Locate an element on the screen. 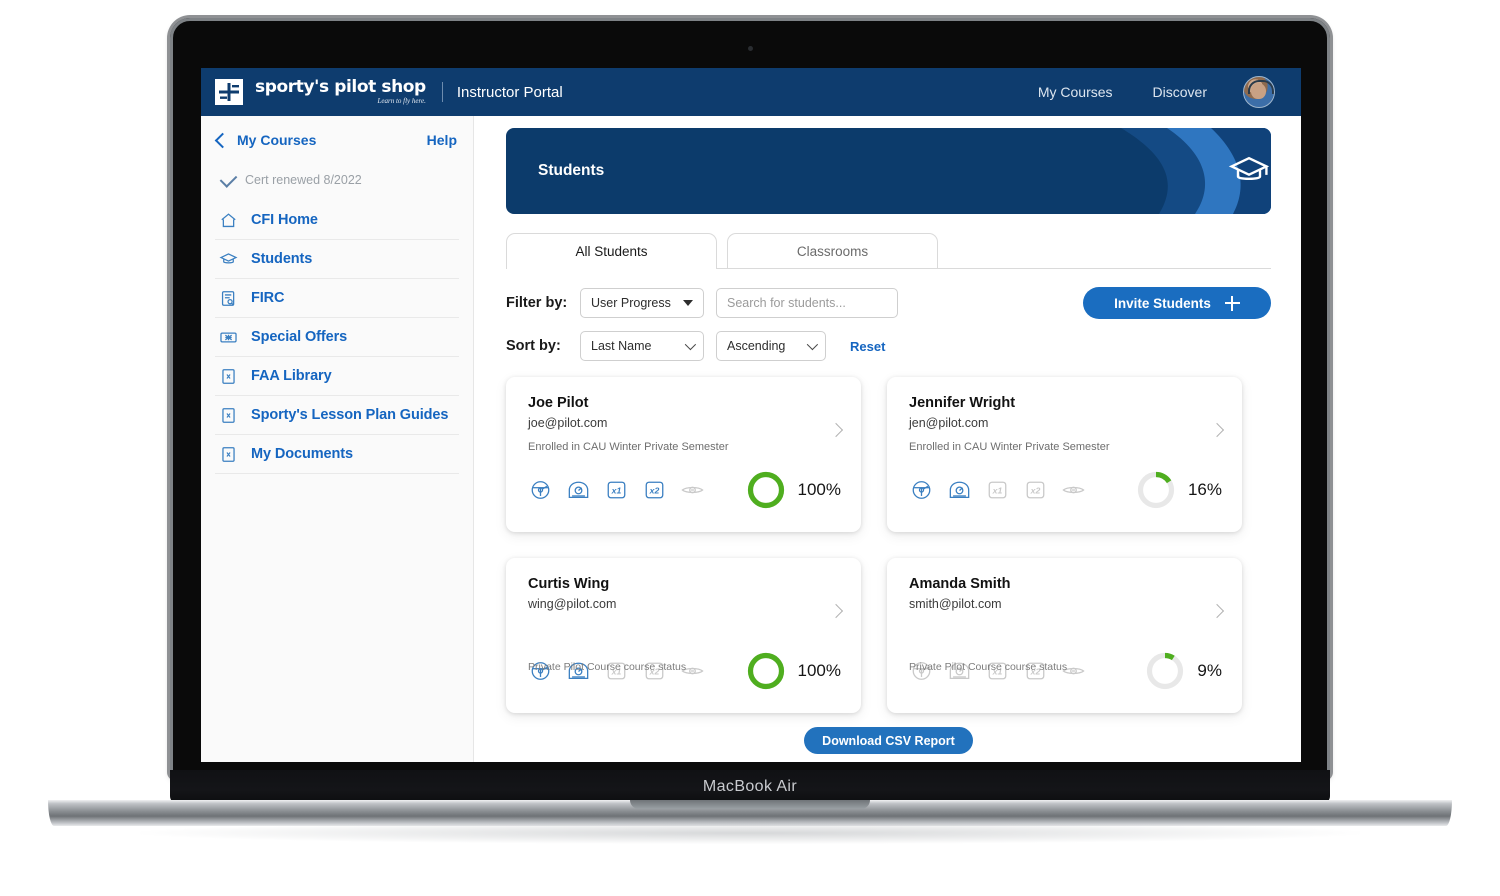 This screenshot has width=1500, height=896. sidebar-item-students: Students is located at coordinates (337, 259).